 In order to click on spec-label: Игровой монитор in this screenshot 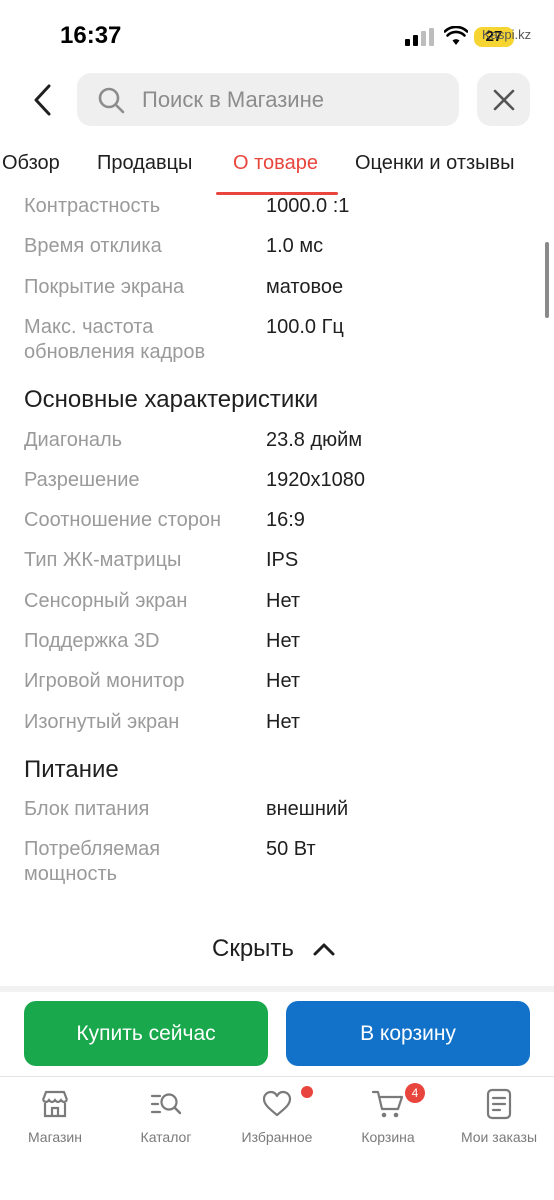, I will do `click(104, 681)`.